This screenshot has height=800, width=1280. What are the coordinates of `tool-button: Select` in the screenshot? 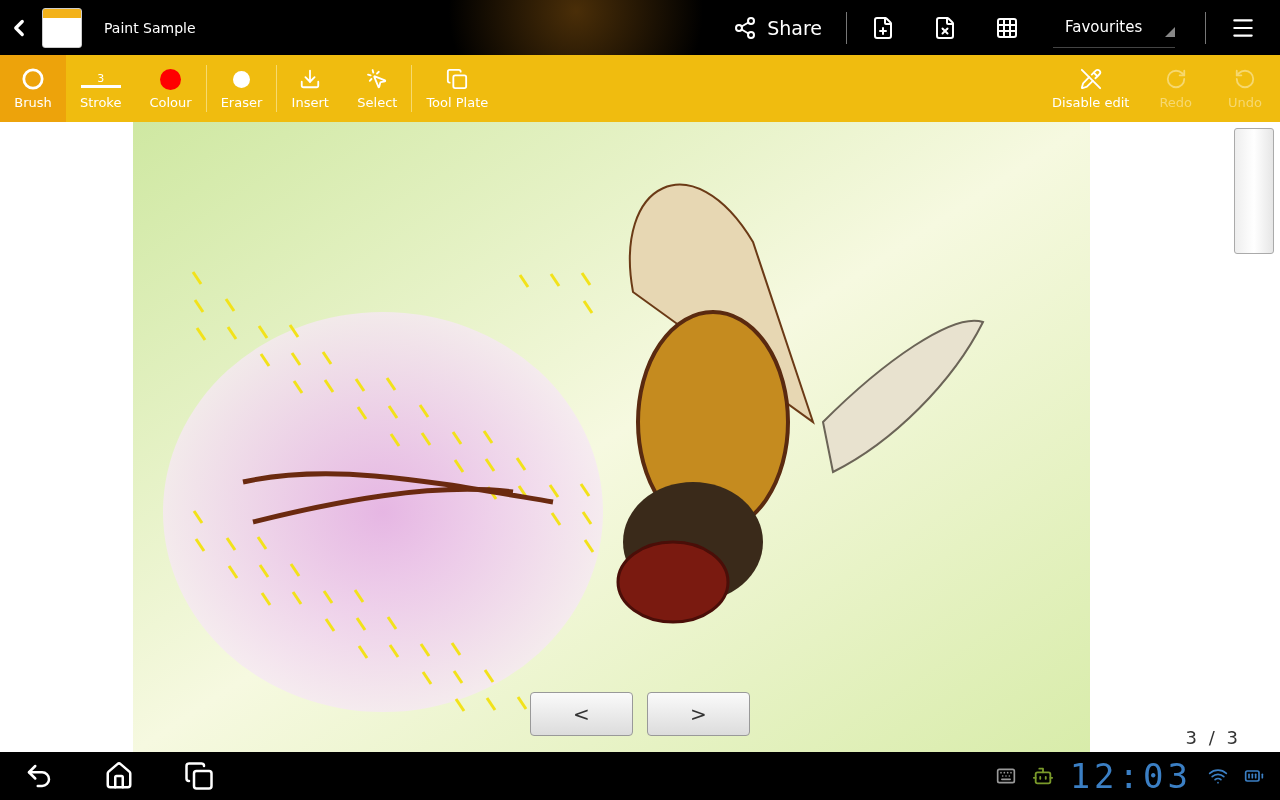 It's located at (377, 88).